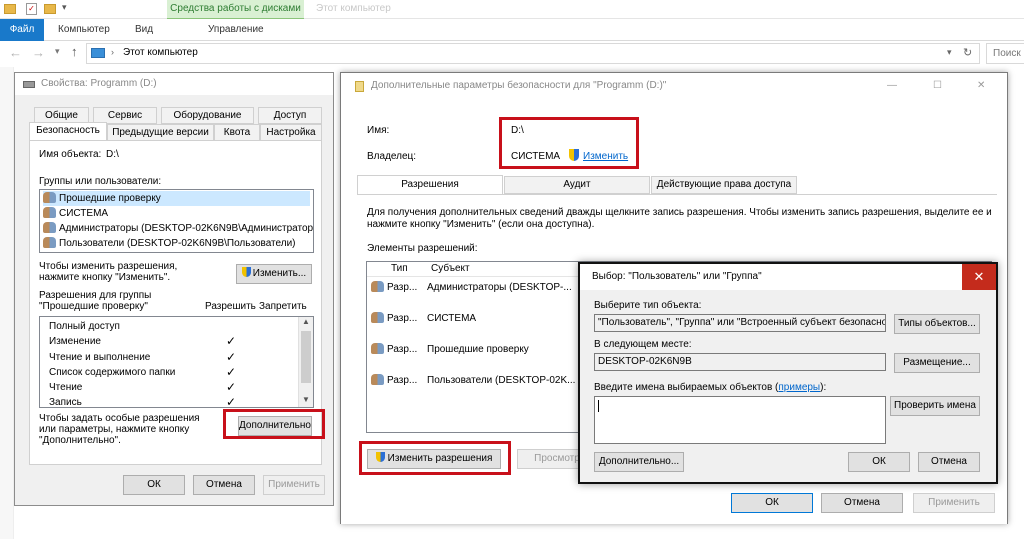  Describe the element at coordinates (230, 306) in the screenshot. I see `allow-header: Разрешить` at that location.